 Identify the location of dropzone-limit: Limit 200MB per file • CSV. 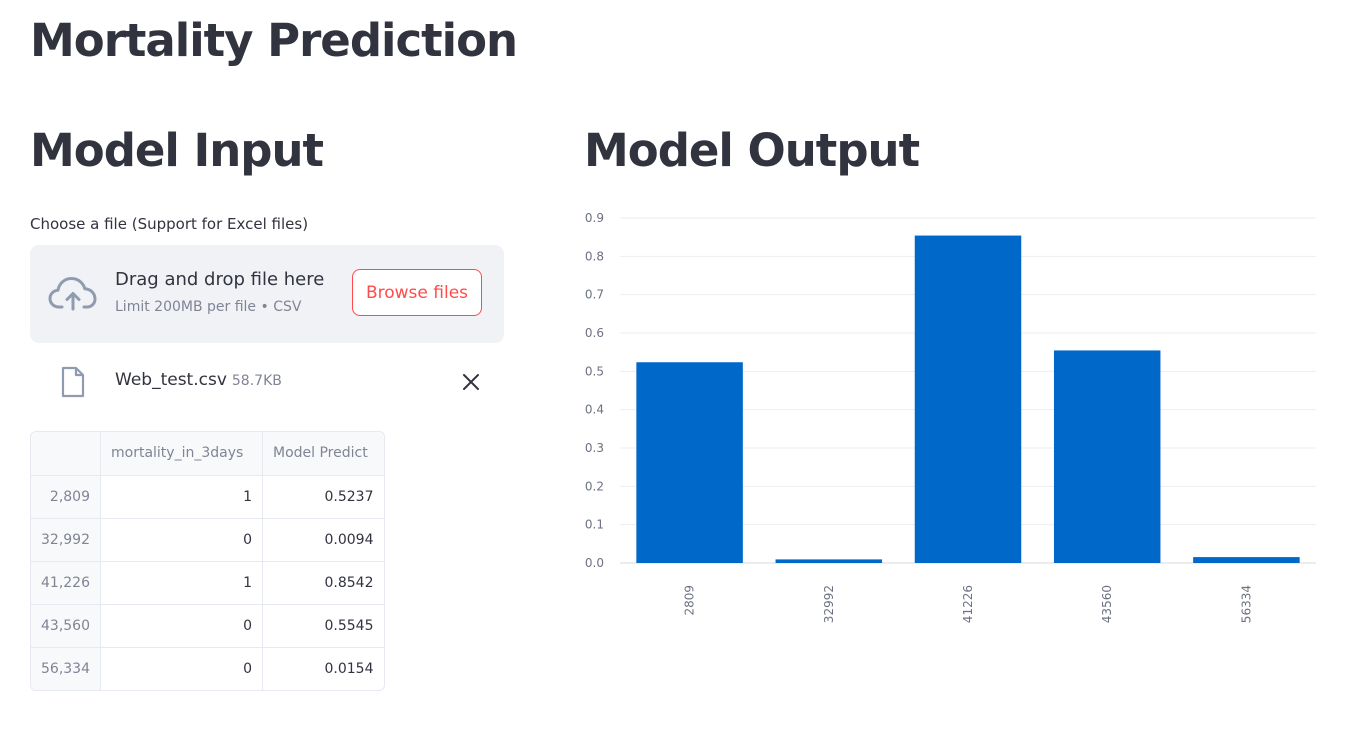
(208, 307).